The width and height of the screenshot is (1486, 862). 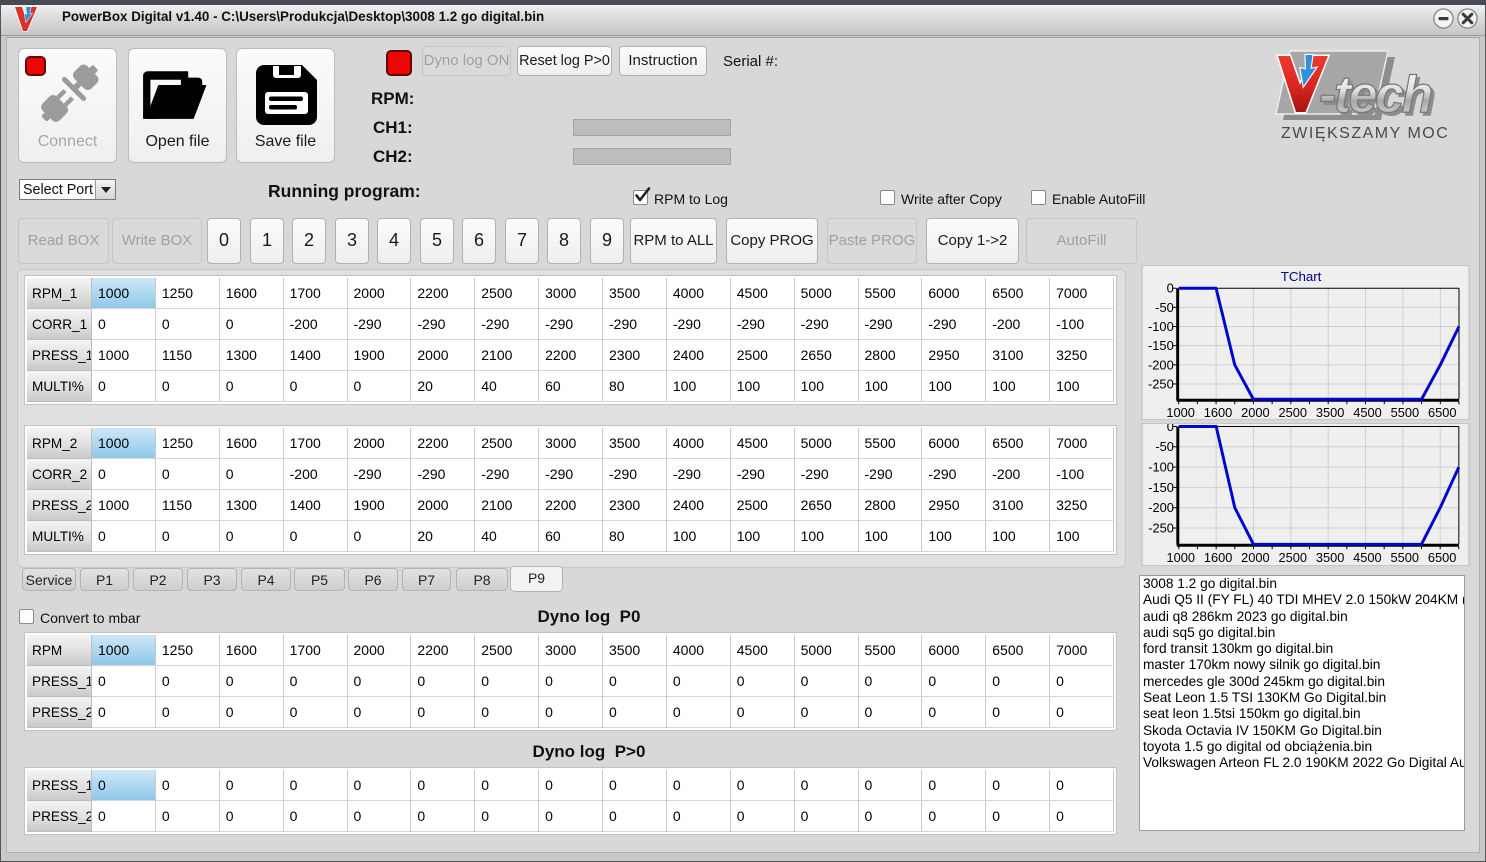 What do you see at coordinates (1375, 95) in the screenshot?
I see `svg-text: -tech` at bounding box center [1375, 95].